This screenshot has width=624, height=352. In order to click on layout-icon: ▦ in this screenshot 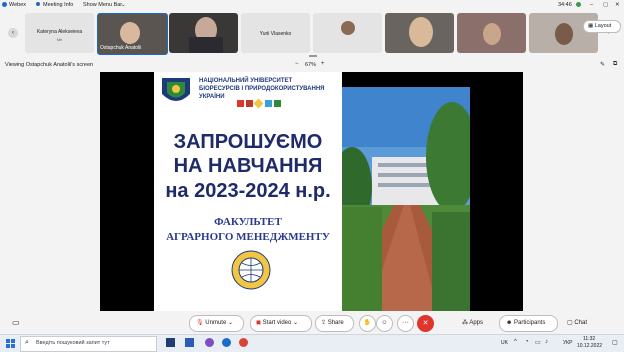, I will do `click(591, 26)`.